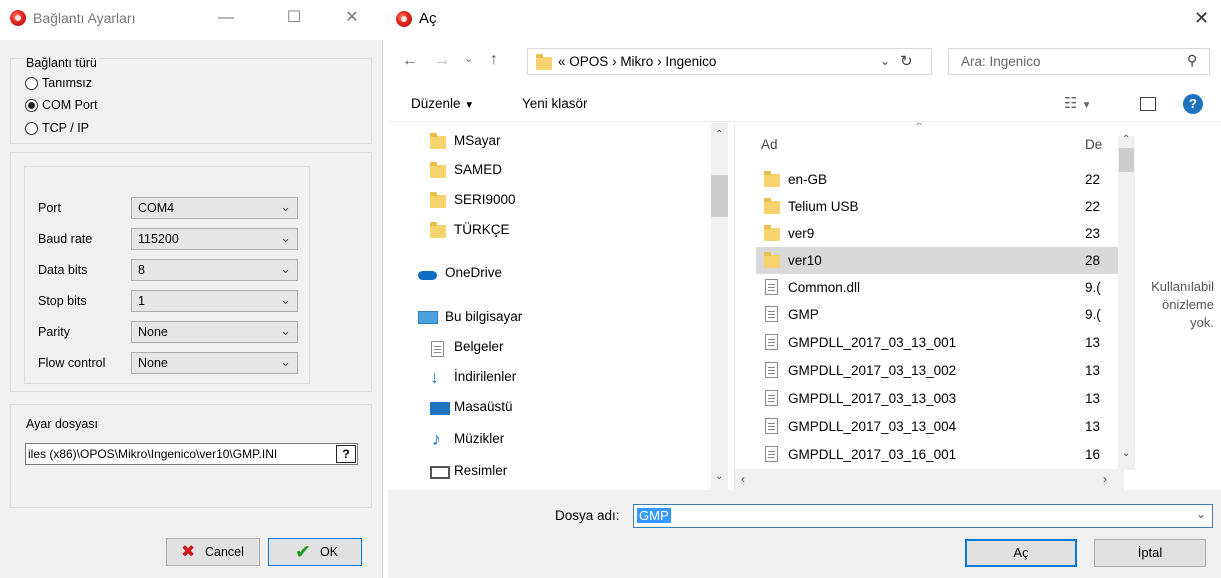 The width and height of the screenshot is (1221, 578). What do you see at coordinates (85, 106) in the screenshot?
I see `radio-com-port: COM Port` at bounding box center [85, 106].